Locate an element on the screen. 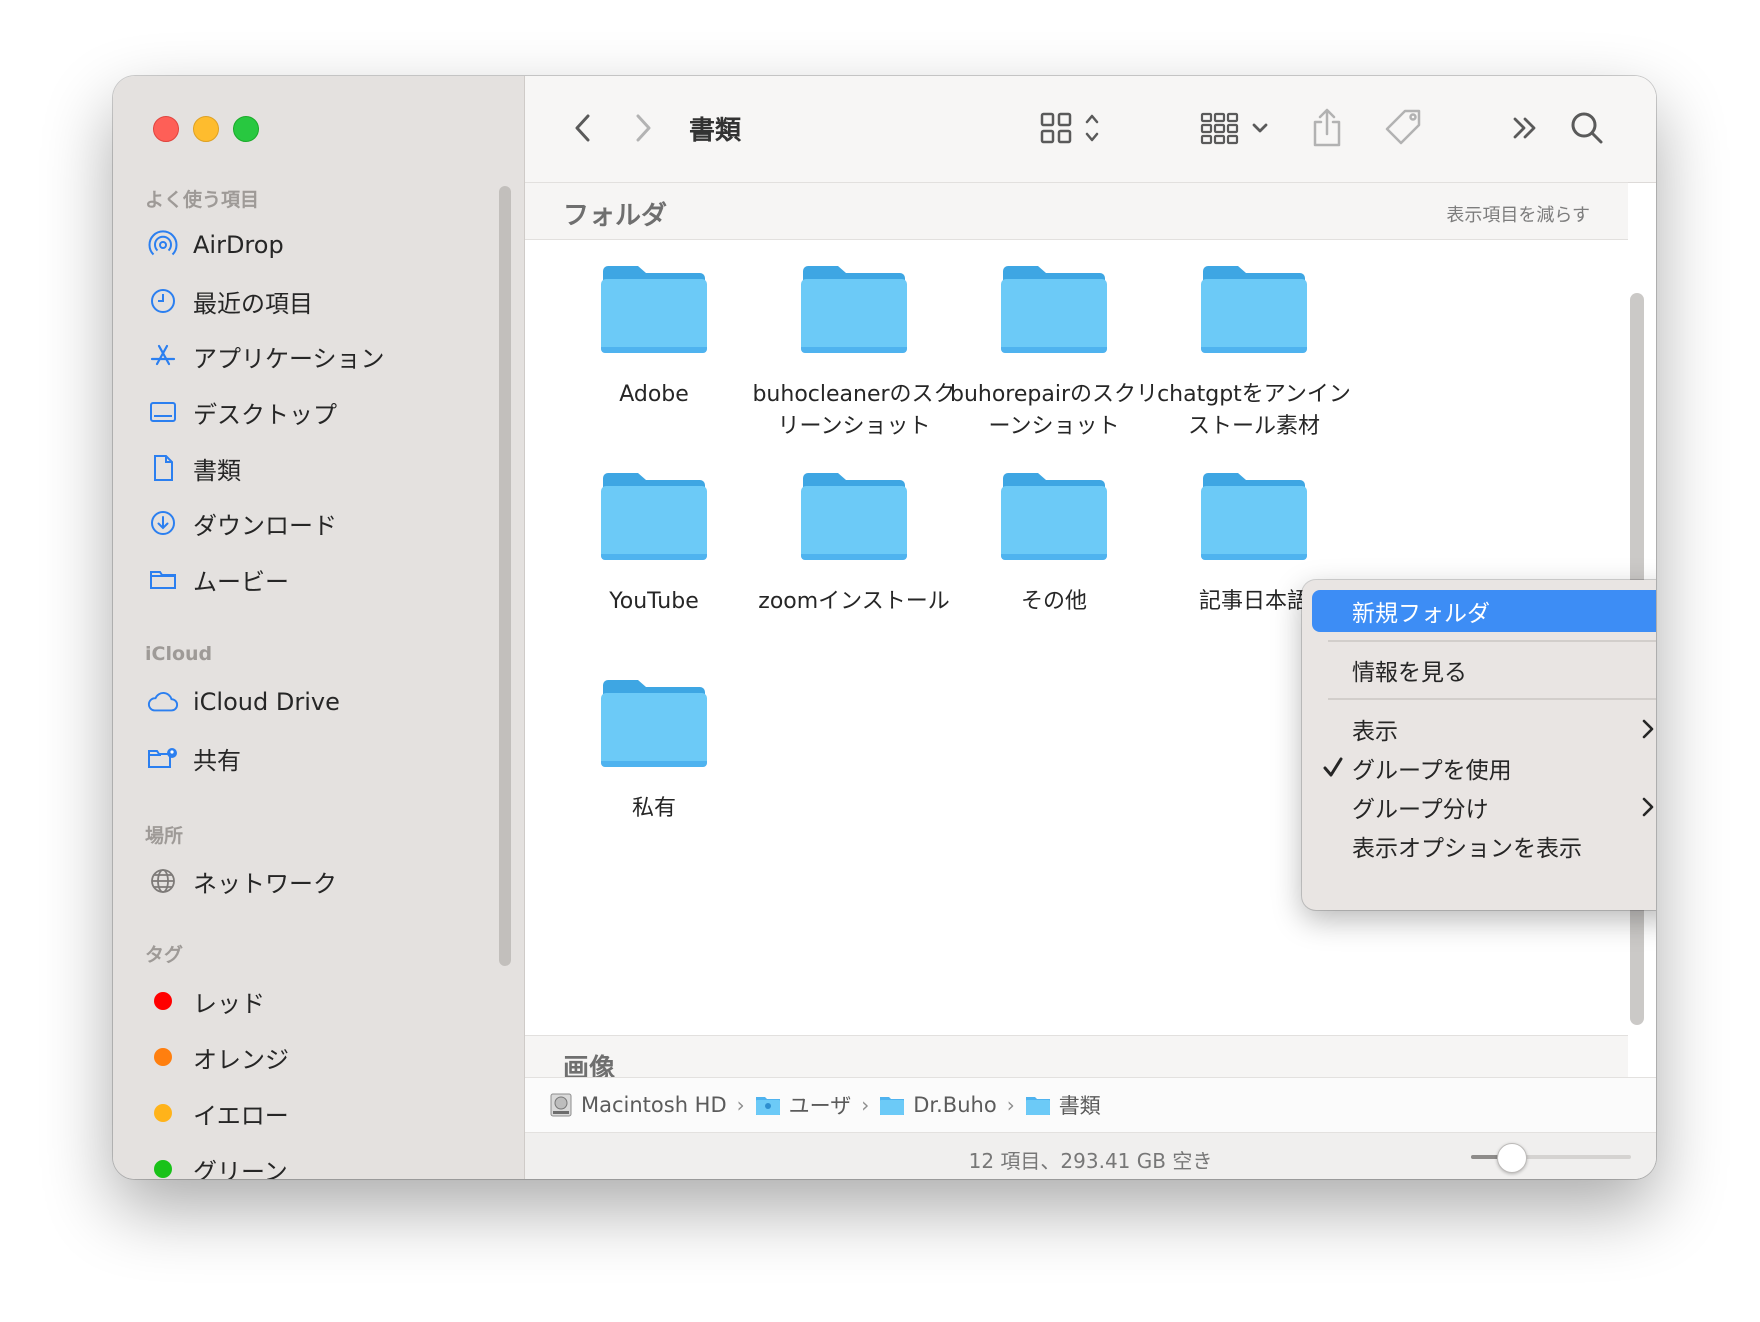 Image resolution: width=1760 pixels, height=1322 pixels. path-item-label: Macintosh HD is located at coordinates (654, 1105).